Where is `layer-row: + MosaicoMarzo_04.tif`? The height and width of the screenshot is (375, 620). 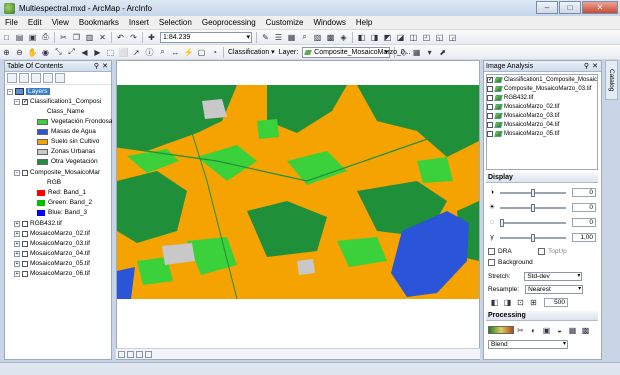
layer-row: + MosaicoMarzo_04.tif is located at coordinates (52, 253).